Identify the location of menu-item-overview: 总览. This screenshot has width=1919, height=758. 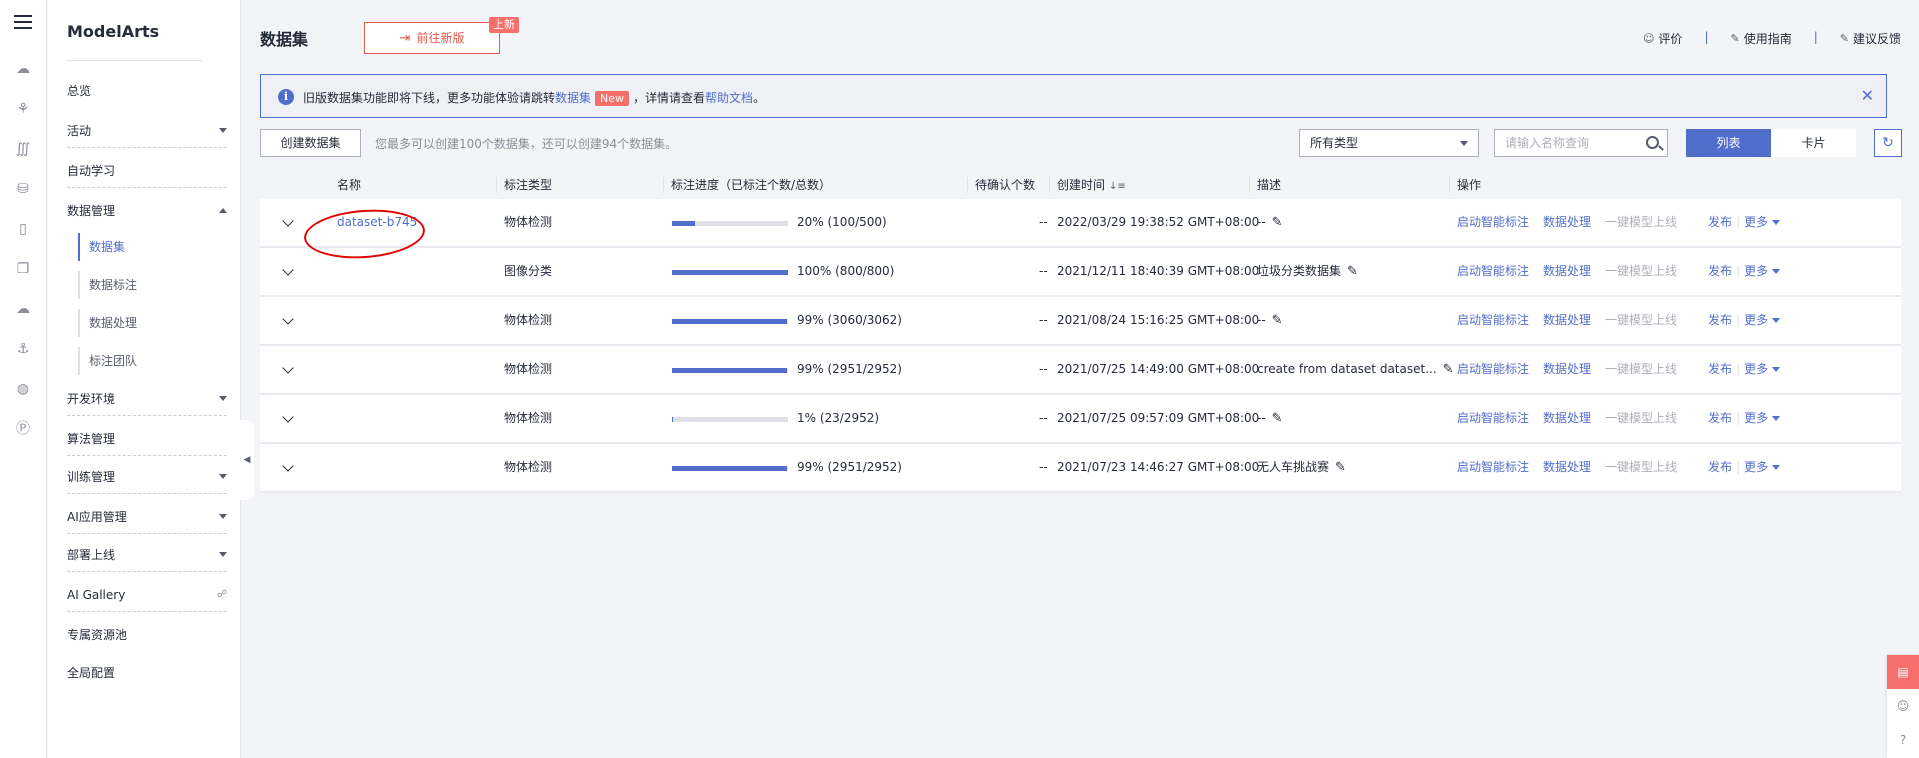
(147, 91).